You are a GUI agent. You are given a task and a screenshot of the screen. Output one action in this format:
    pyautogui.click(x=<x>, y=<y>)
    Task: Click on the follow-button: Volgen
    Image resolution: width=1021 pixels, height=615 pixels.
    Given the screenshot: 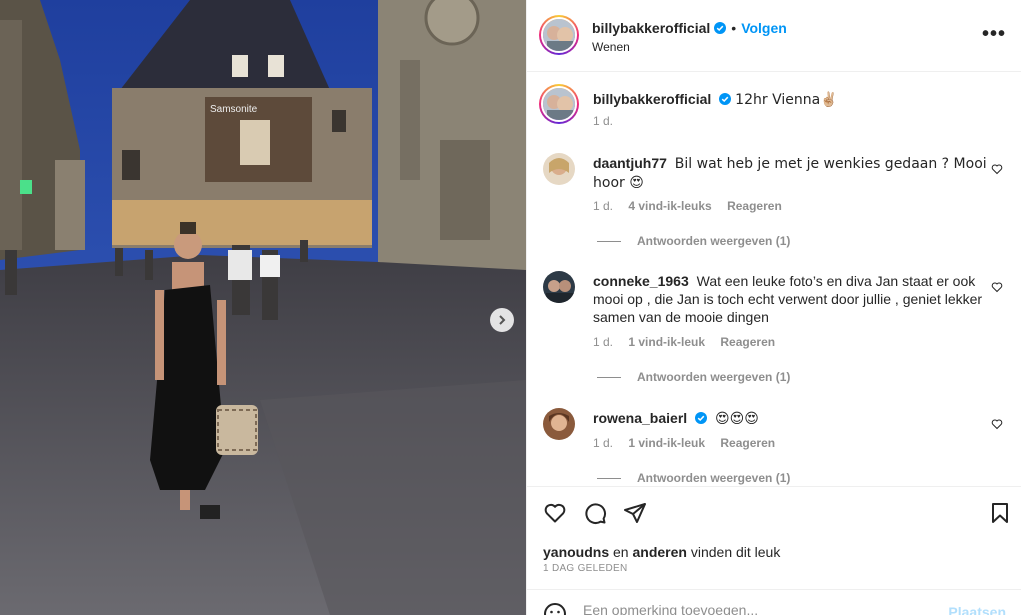 What is the action you would take?
    pyautogui.click(x=764, y=28)
    